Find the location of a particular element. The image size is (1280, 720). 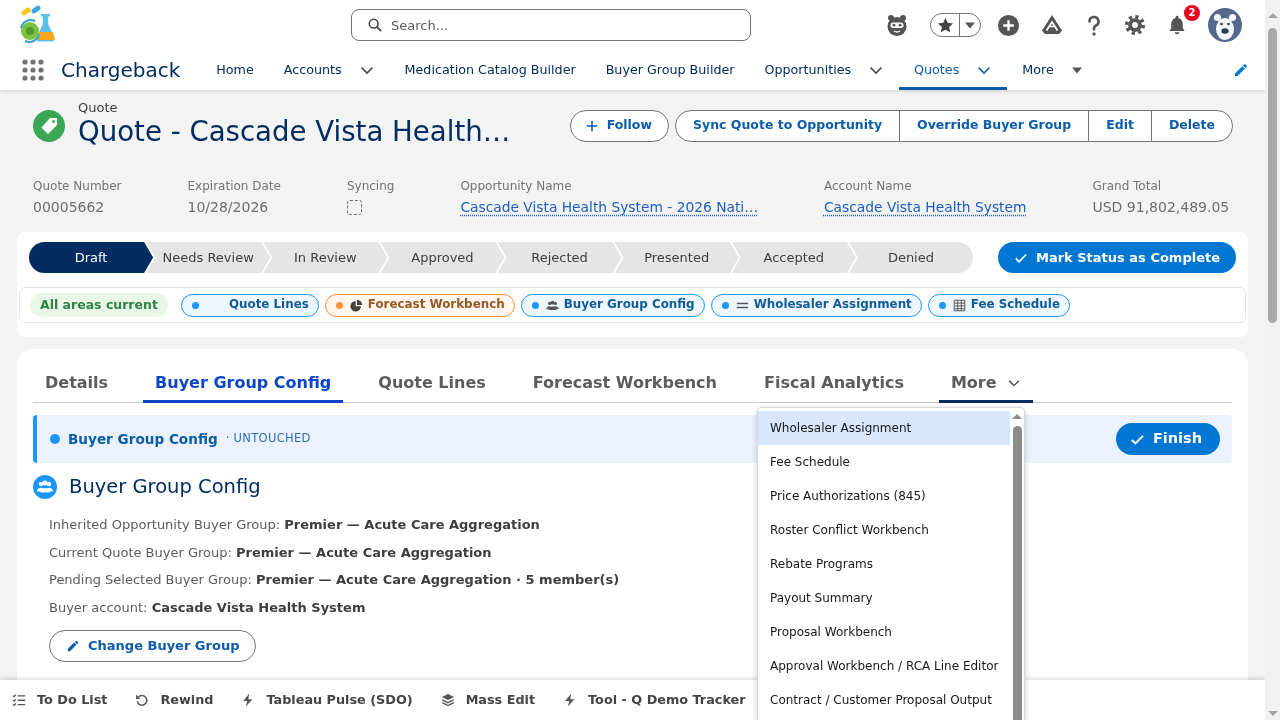

action-button: Override Buyer Group is located at coordinates (994, 125).